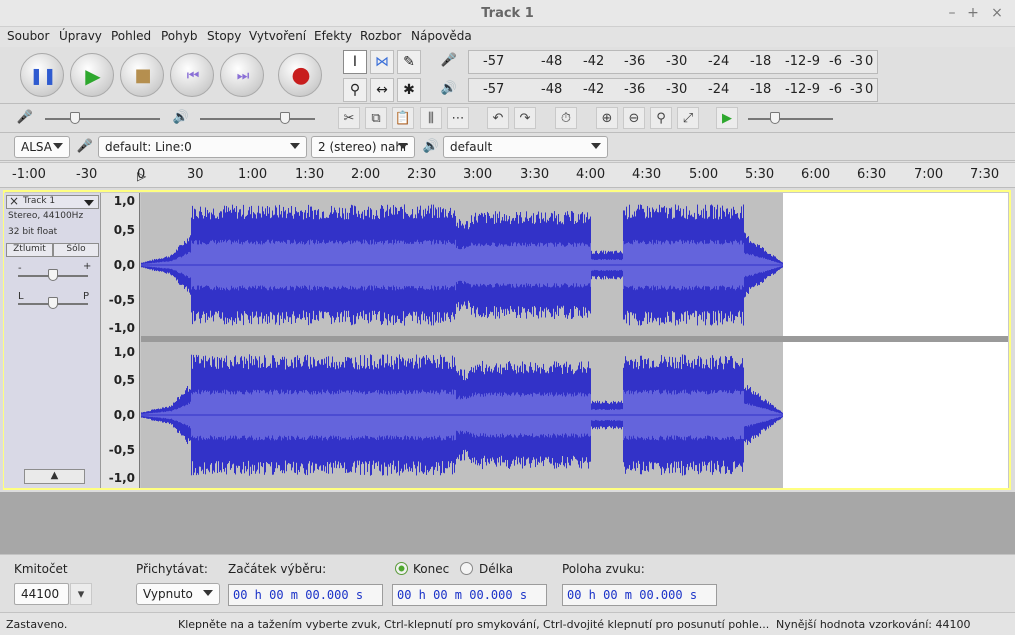 Image resolution: width=1015 pixels, height=635 pixels. I want to click on stop-icon: ■, so click(143, 75).